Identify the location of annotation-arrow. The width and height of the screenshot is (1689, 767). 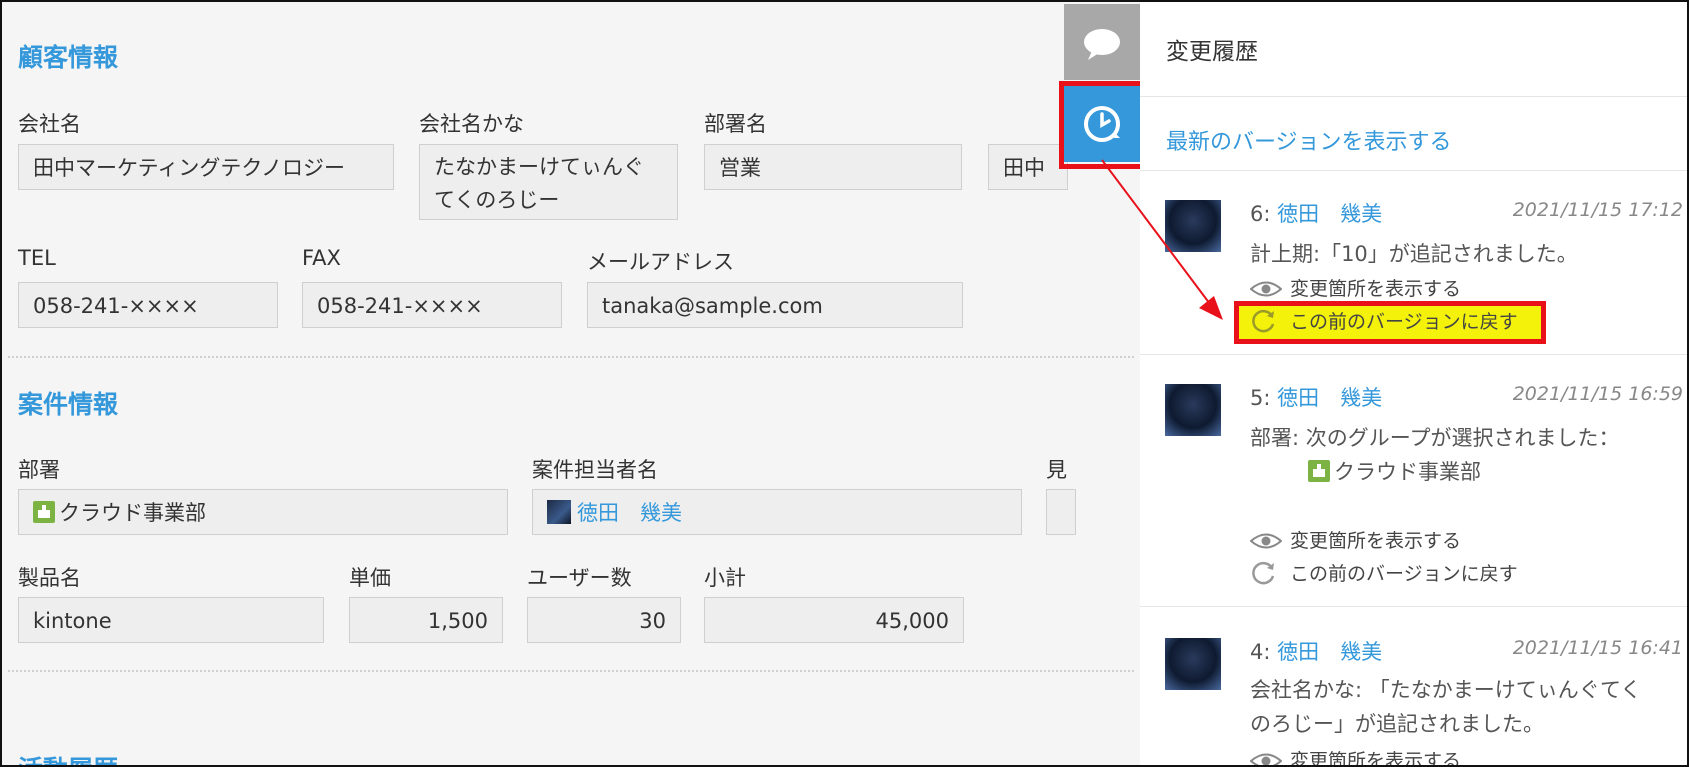
(1162, 239).